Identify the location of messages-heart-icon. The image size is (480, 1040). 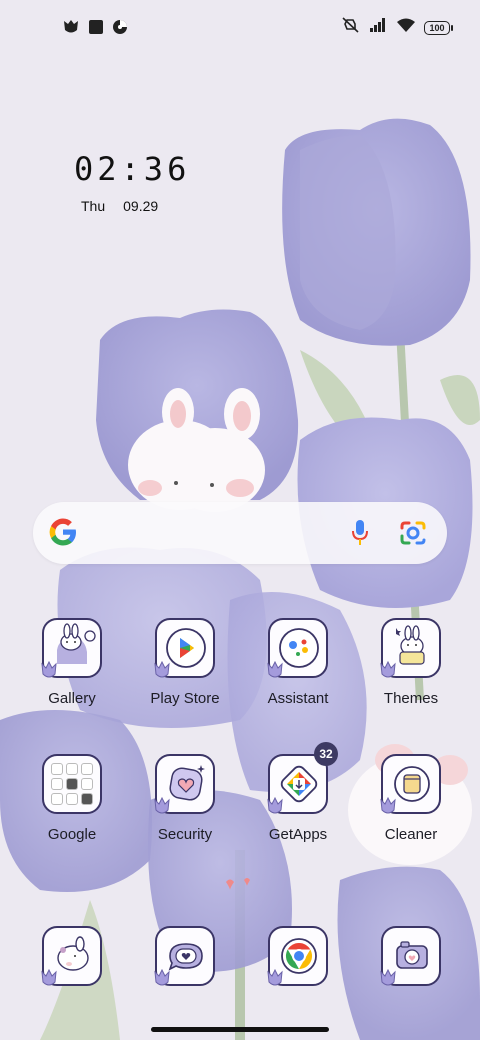
(184, 956).